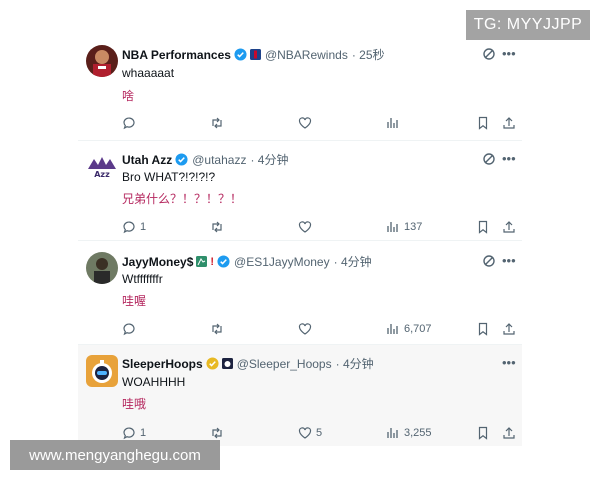 This screenshot has width=600, height=480. What do you see at coordinates (320, 228) in the screenshot?
I see `action-bar: 1 137` at bounding box center [320, 228].